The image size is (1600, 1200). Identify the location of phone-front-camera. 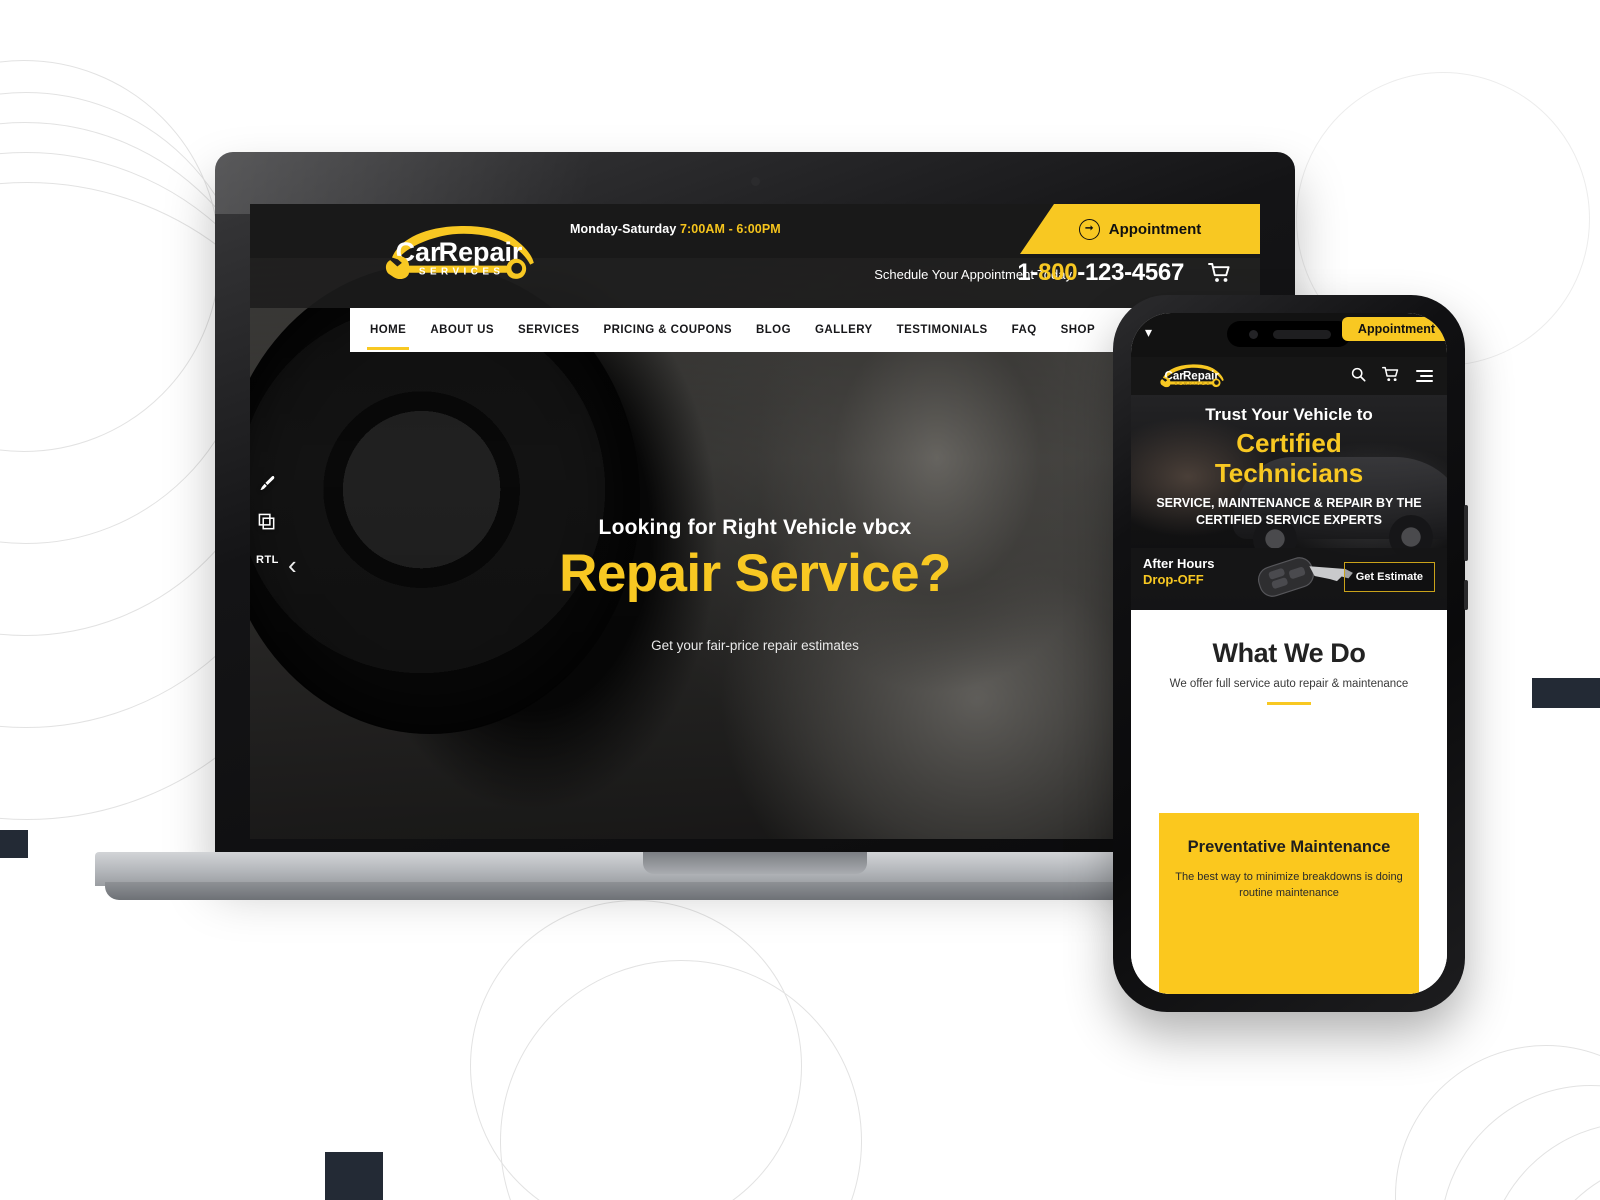
(1253, 334).